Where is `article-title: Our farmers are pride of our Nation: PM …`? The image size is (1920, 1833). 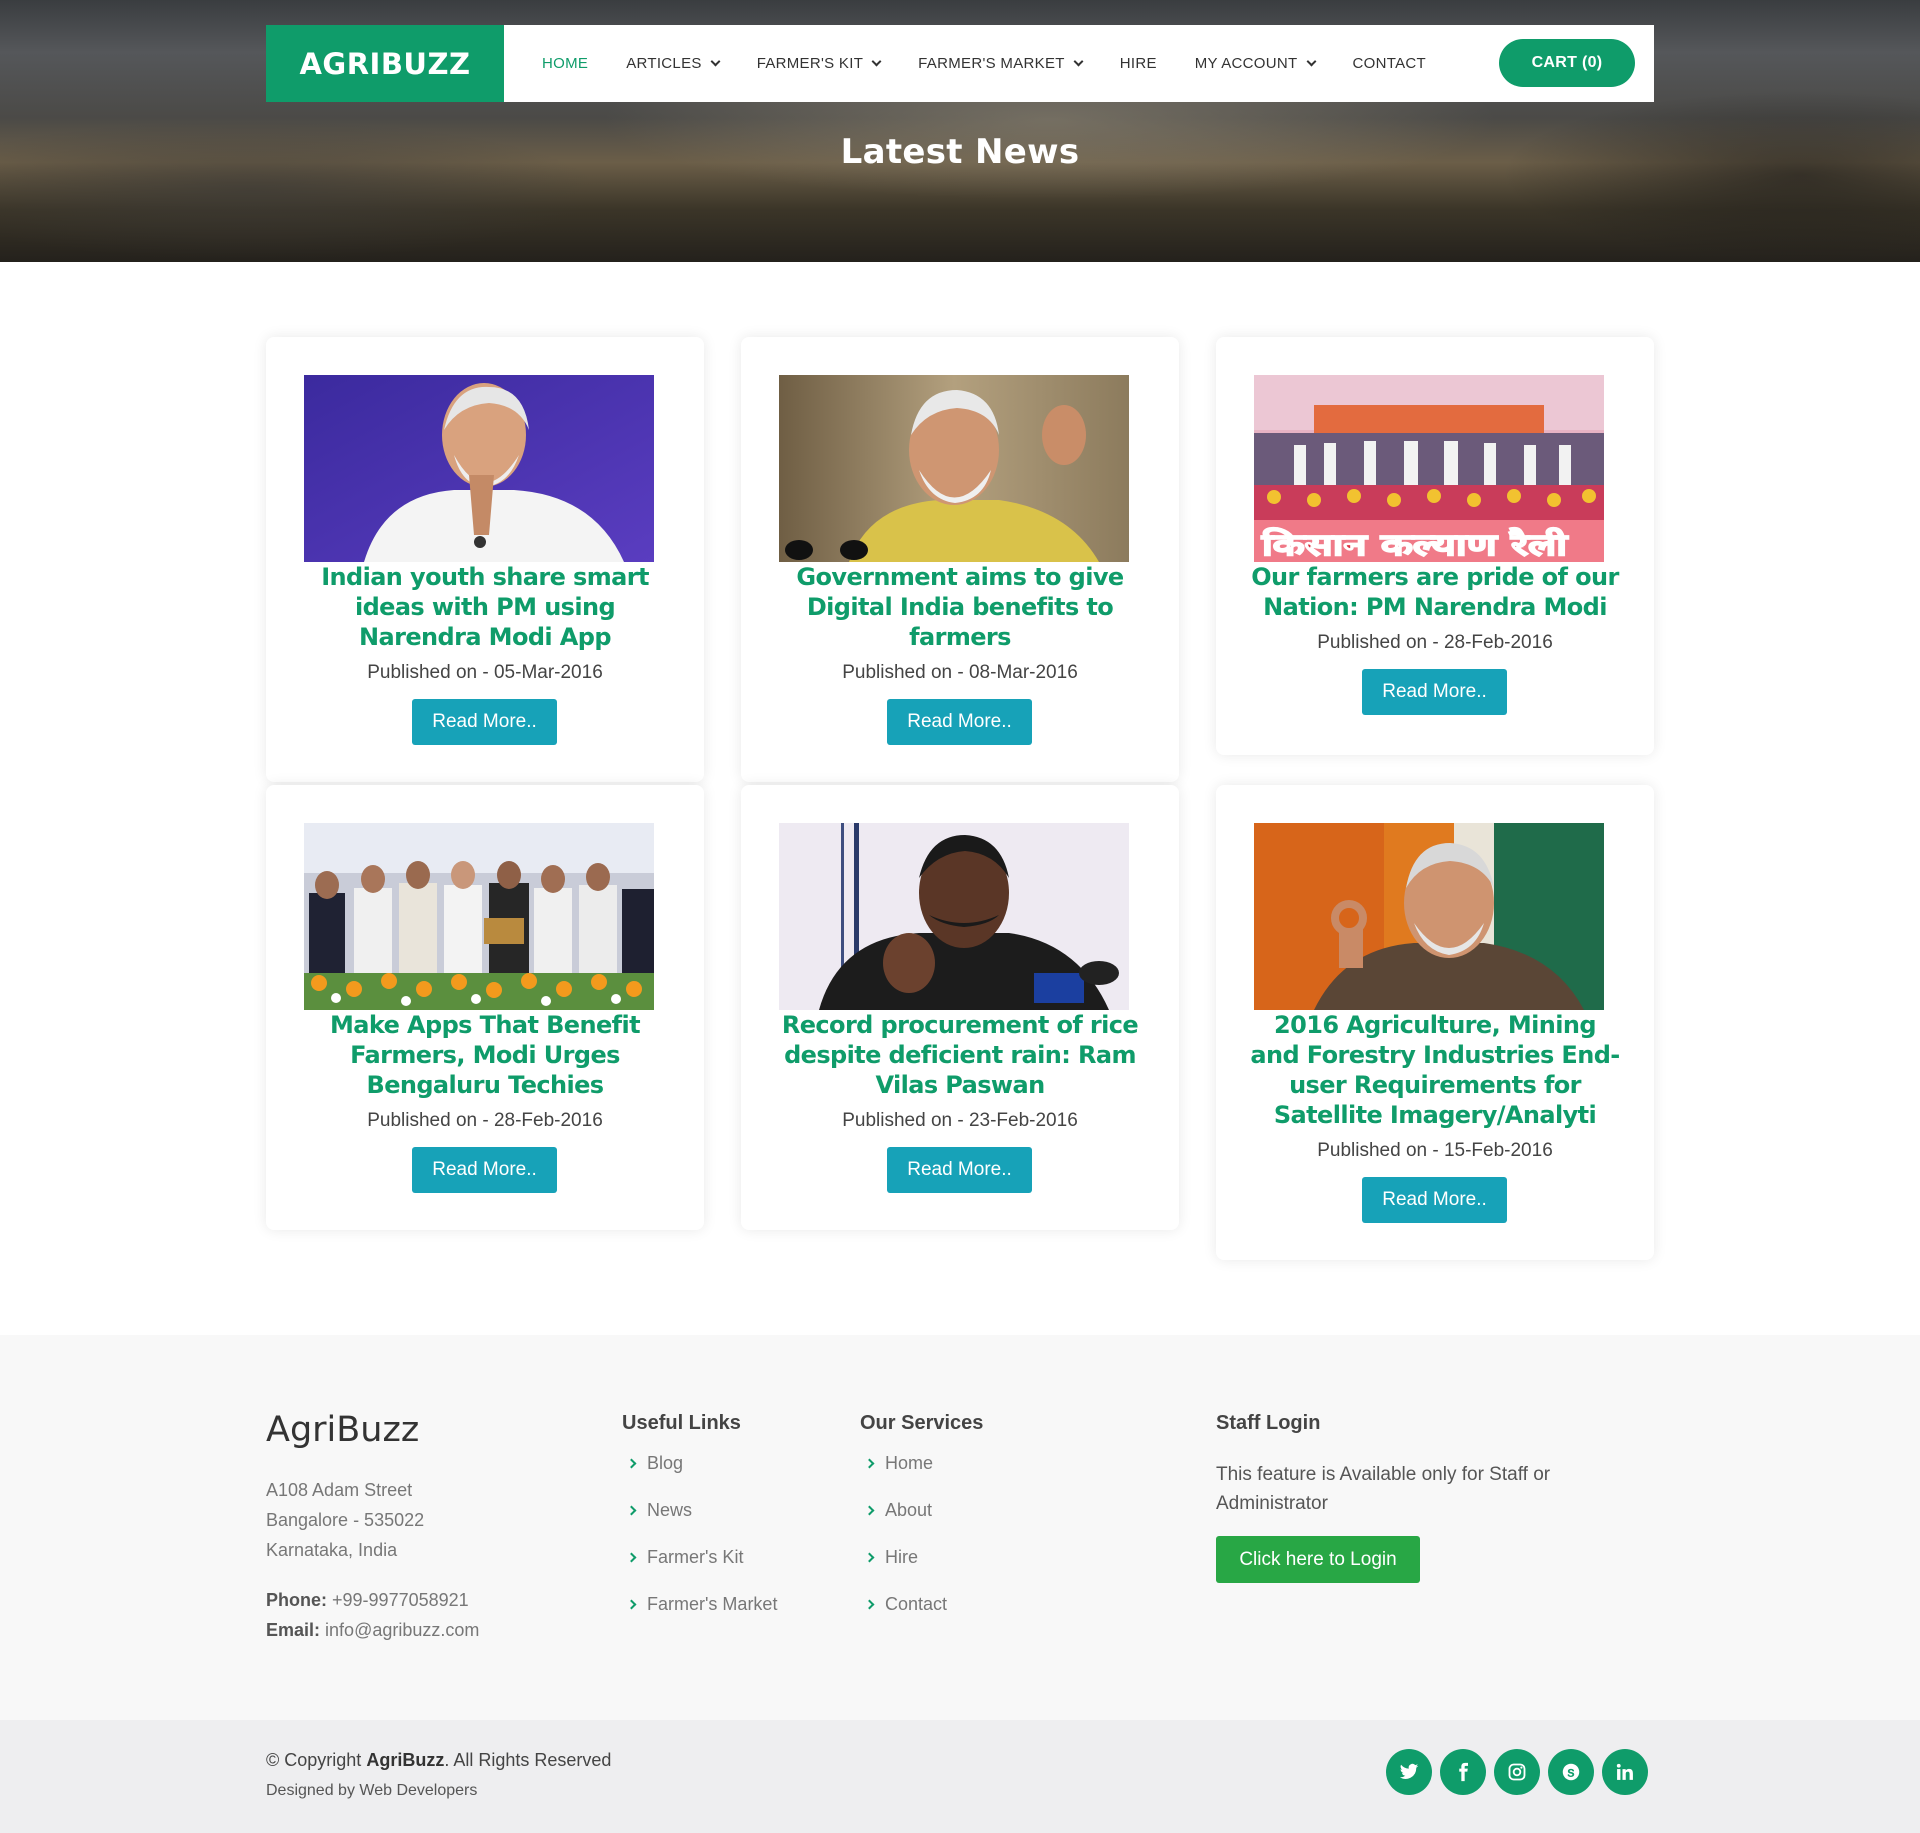
article-title: Our farmers are pride of our Nation: PM … is located at coordinates (1435, 592).